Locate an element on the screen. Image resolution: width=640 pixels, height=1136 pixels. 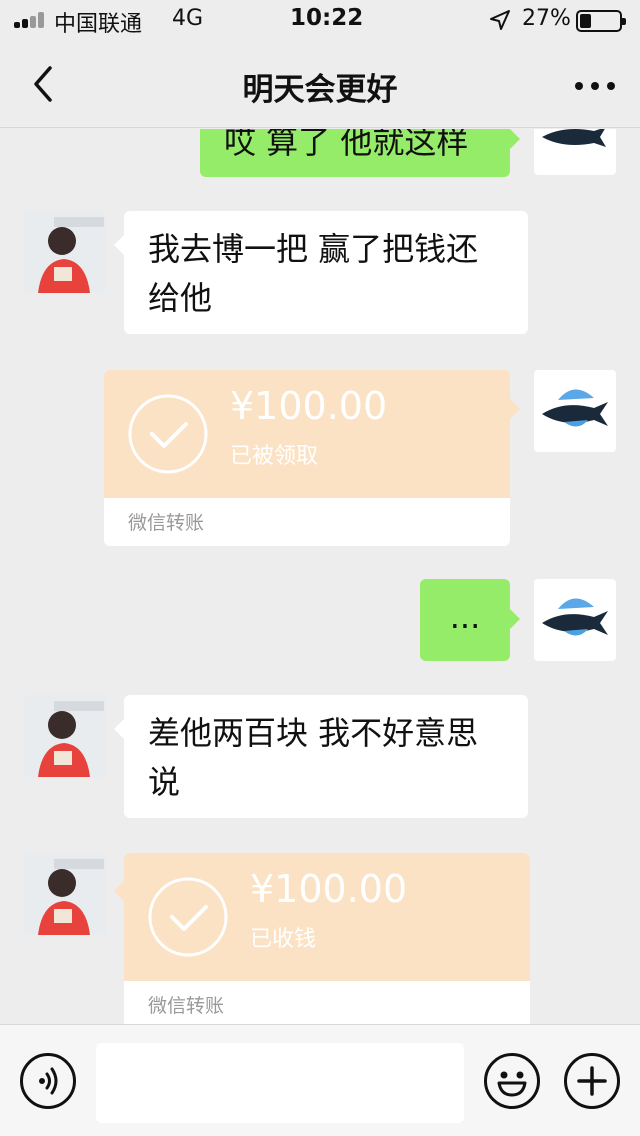
message-bubble-received: 差他两百块 我不好意思说 is located at coordinates (326, 756).